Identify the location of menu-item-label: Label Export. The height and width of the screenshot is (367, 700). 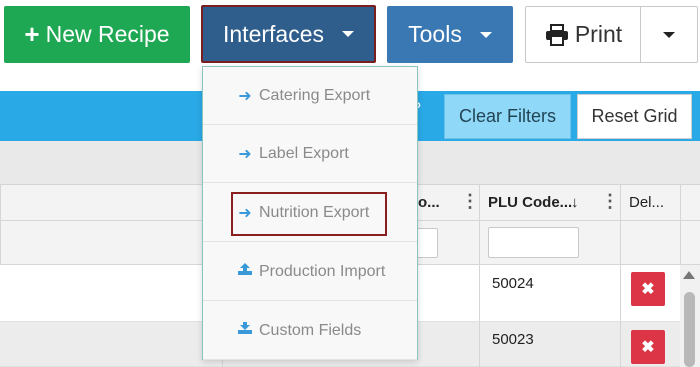
(304, 153).